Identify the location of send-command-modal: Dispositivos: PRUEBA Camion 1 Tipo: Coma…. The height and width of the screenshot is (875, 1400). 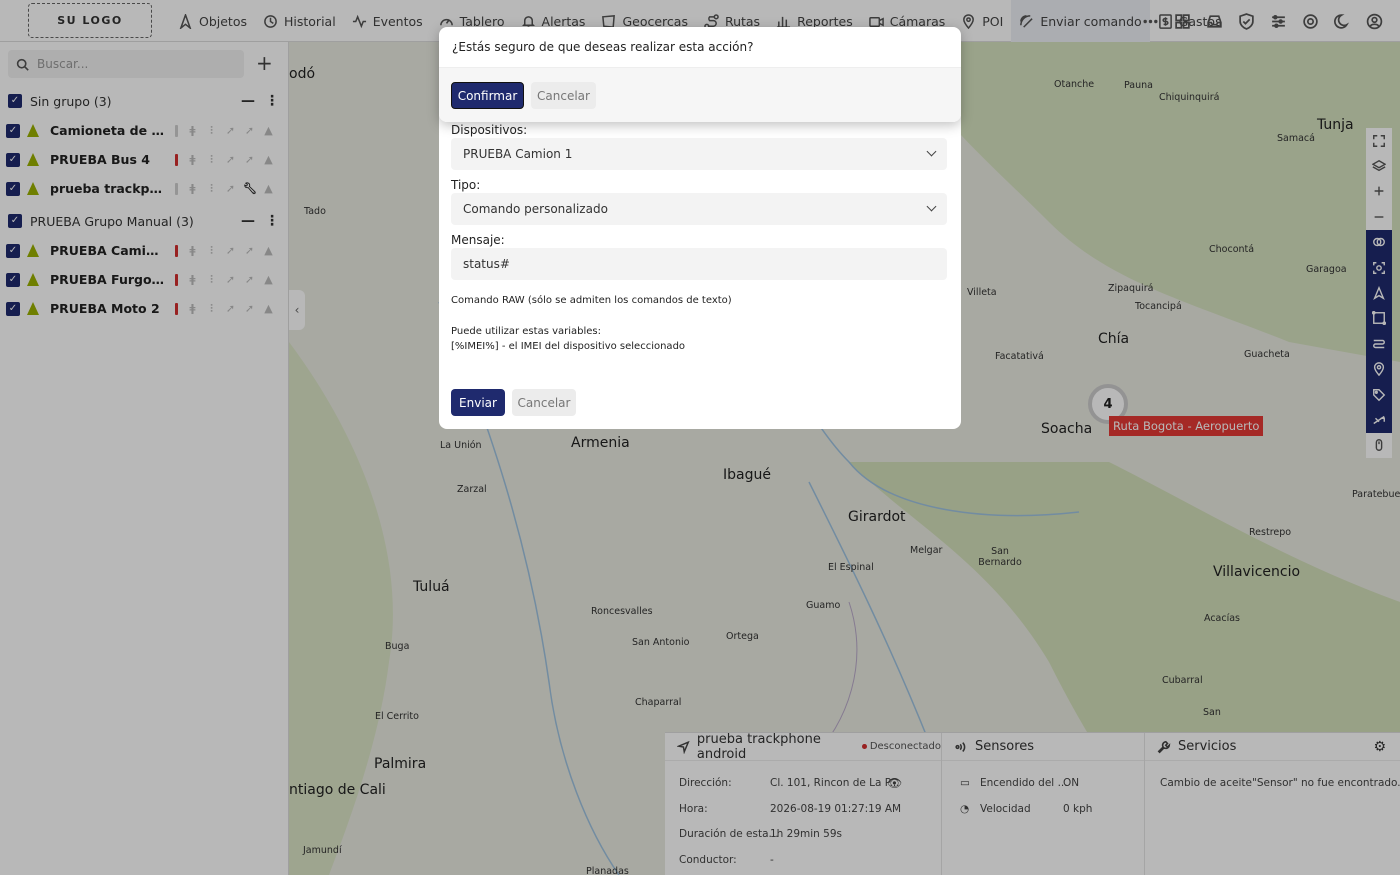
(700, 268).